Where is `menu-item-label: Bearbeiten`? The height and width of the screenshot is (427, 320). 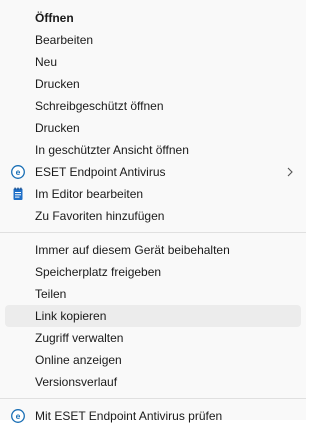 menu-item-label: Bearbeiten is located at coordinates (64, 40).